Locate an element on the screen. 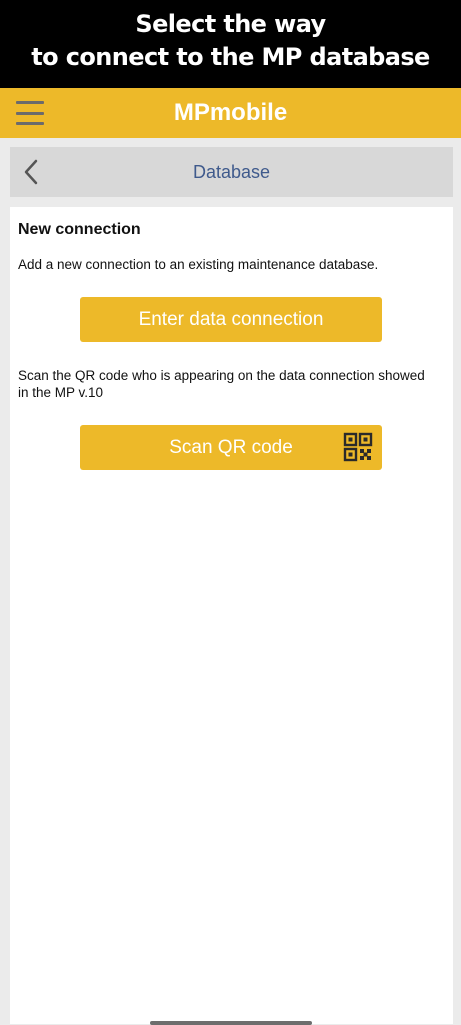 This screenshot has height=1025, width=461. qr-code-icon is located at coordinates (358, 447).